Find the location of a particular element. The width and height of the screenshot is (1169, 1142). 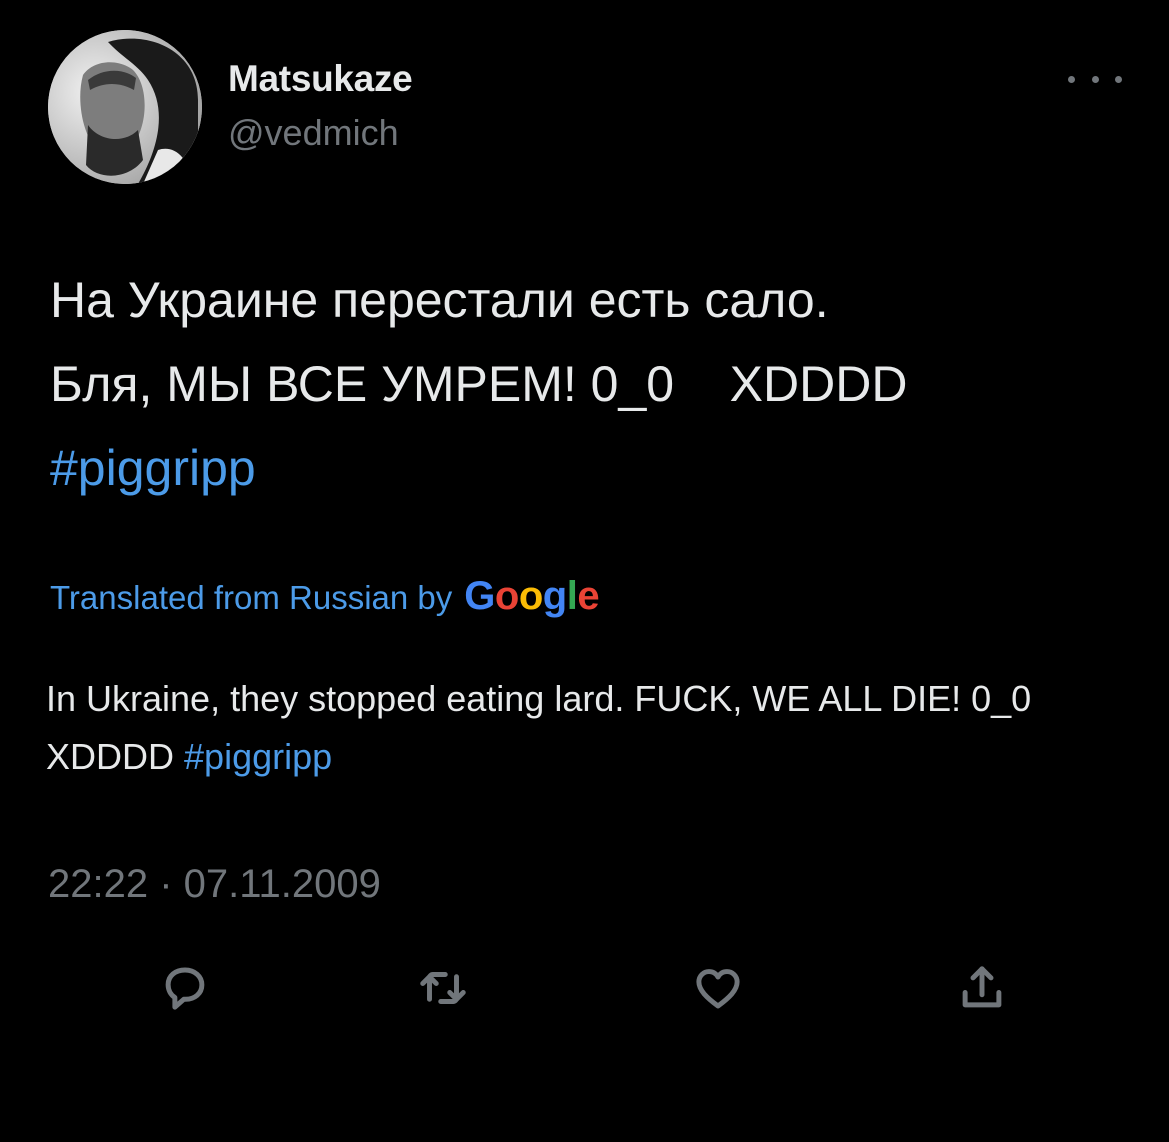

reply-icon is located at coordinates (185, 988).